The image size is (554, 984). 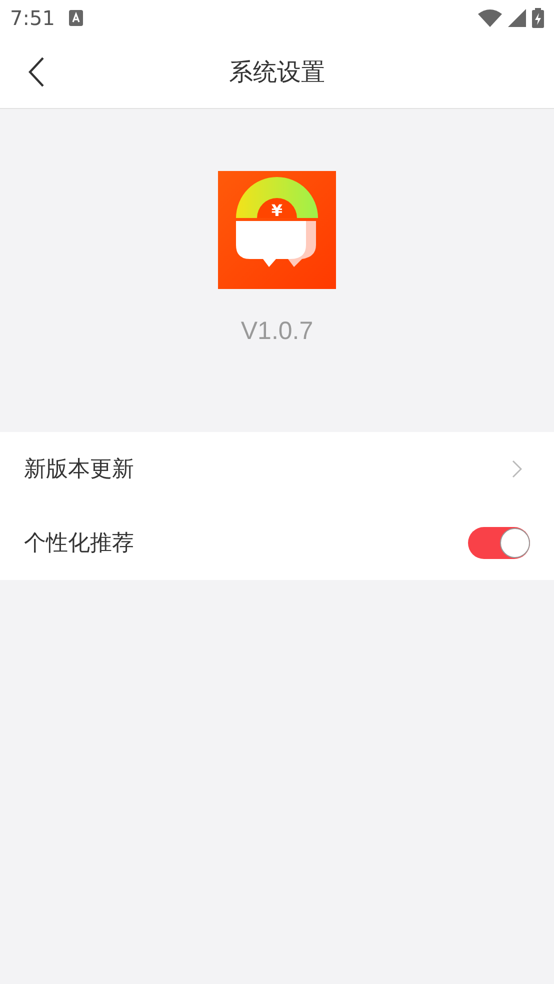 What do you see at coordinates (277, 331) in the screenshot?
I see `app-version: V1.0.7` at bounding box center [277, 331].